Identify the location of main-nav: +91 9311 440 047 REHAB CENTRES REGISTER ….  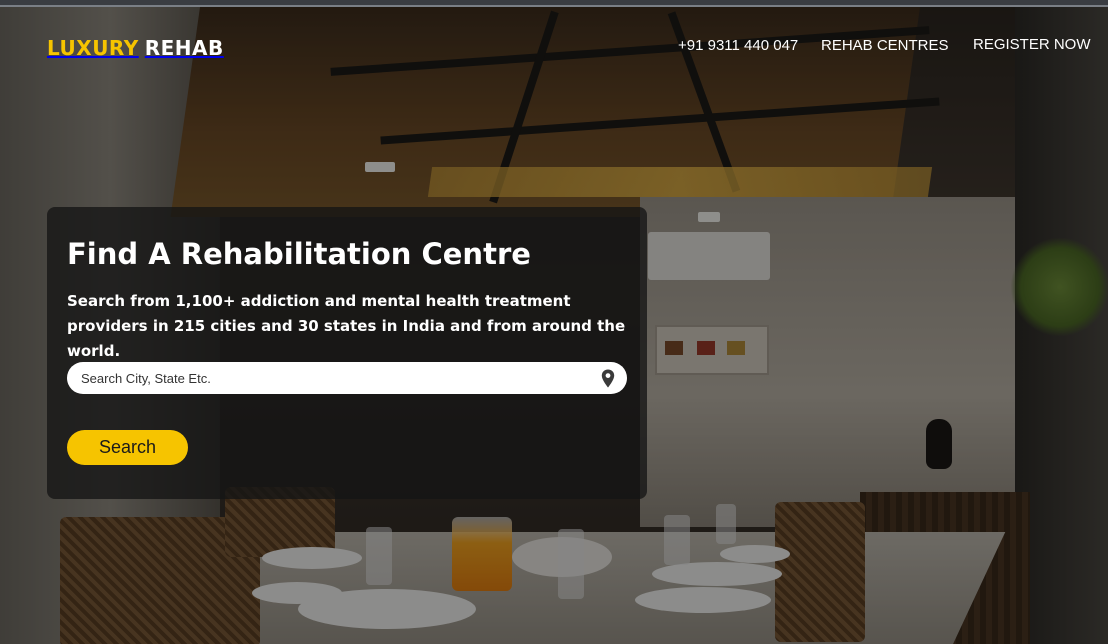
(554, 46).